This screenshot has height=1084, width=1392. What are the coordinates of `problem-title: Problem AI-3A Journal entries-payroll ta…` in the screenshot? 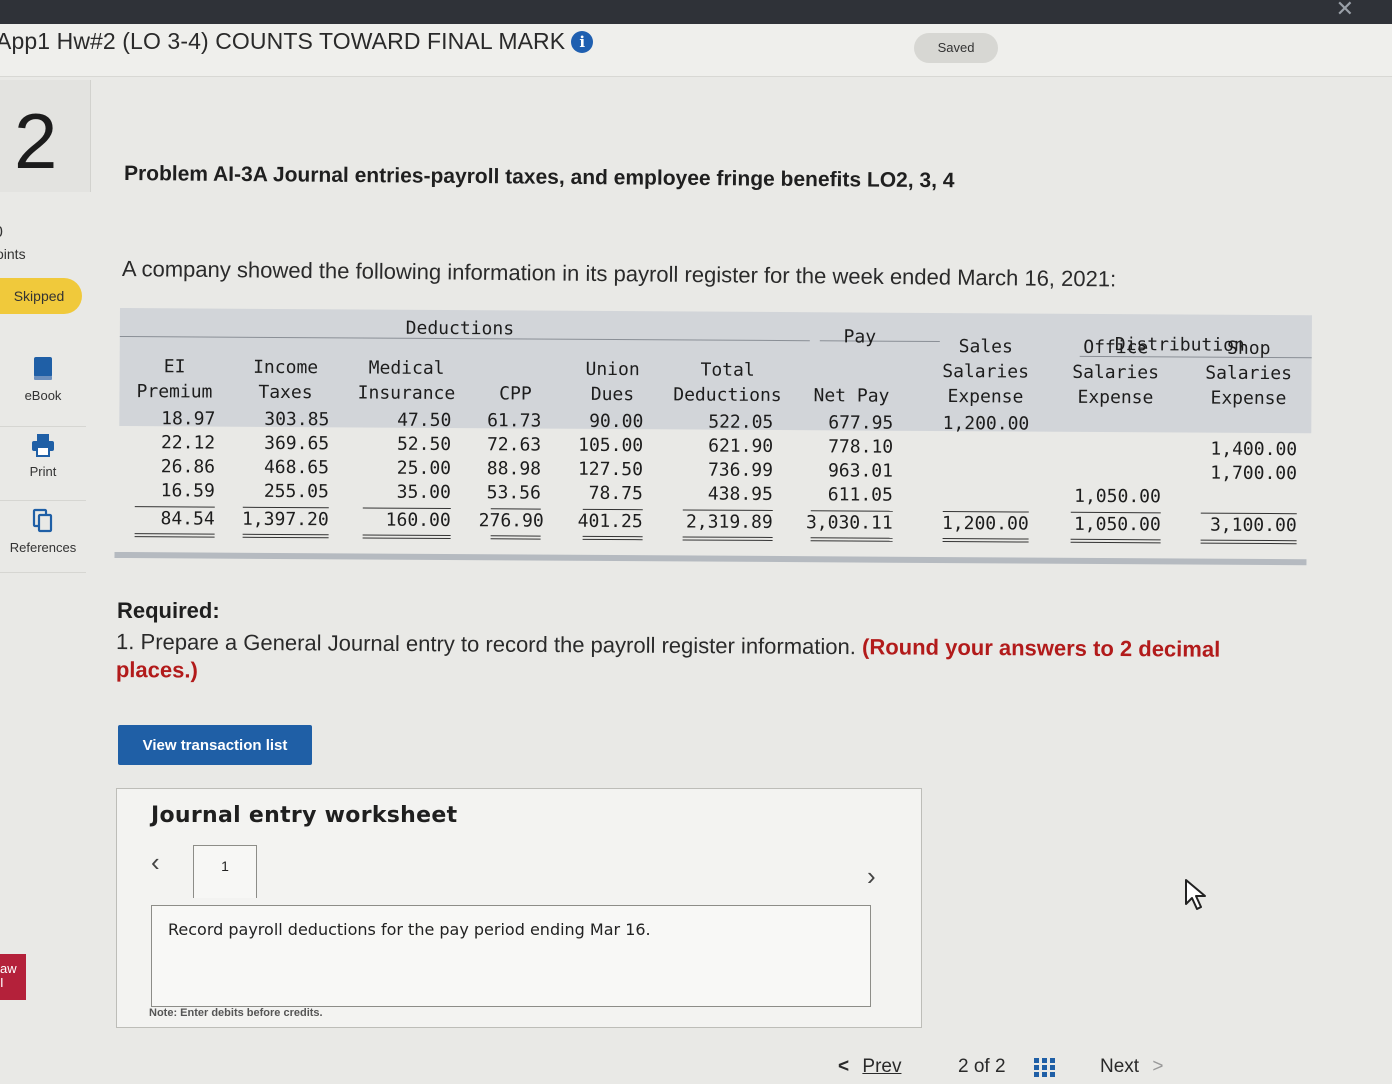 It's located at (539, 177).